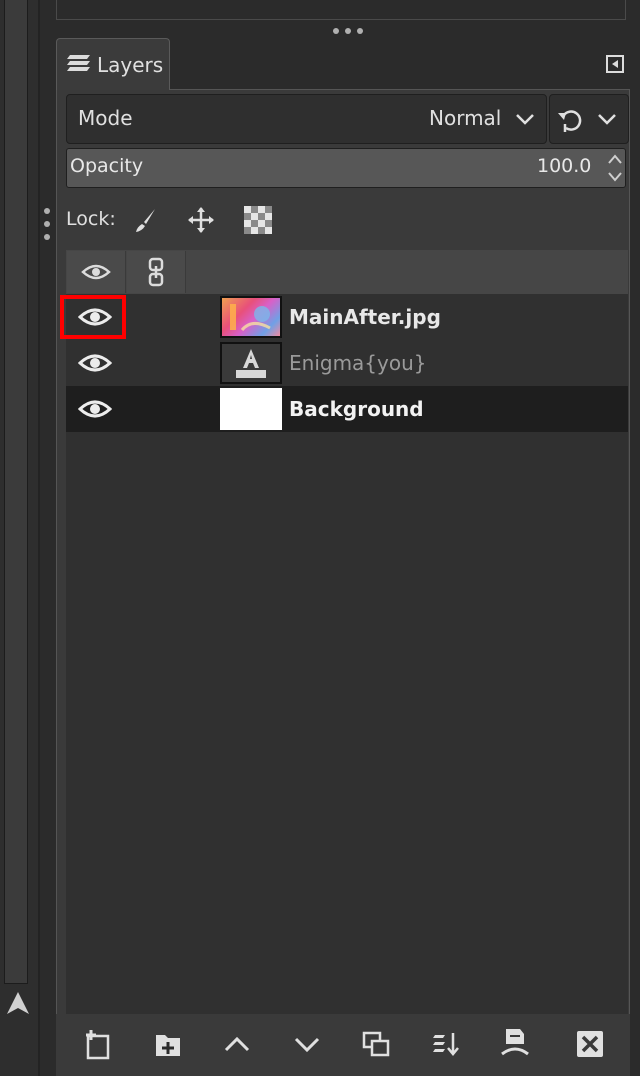  Describe the element at coordinates (168, 1044) in the screenshot. I see `new-layer-group-icon` at that location.